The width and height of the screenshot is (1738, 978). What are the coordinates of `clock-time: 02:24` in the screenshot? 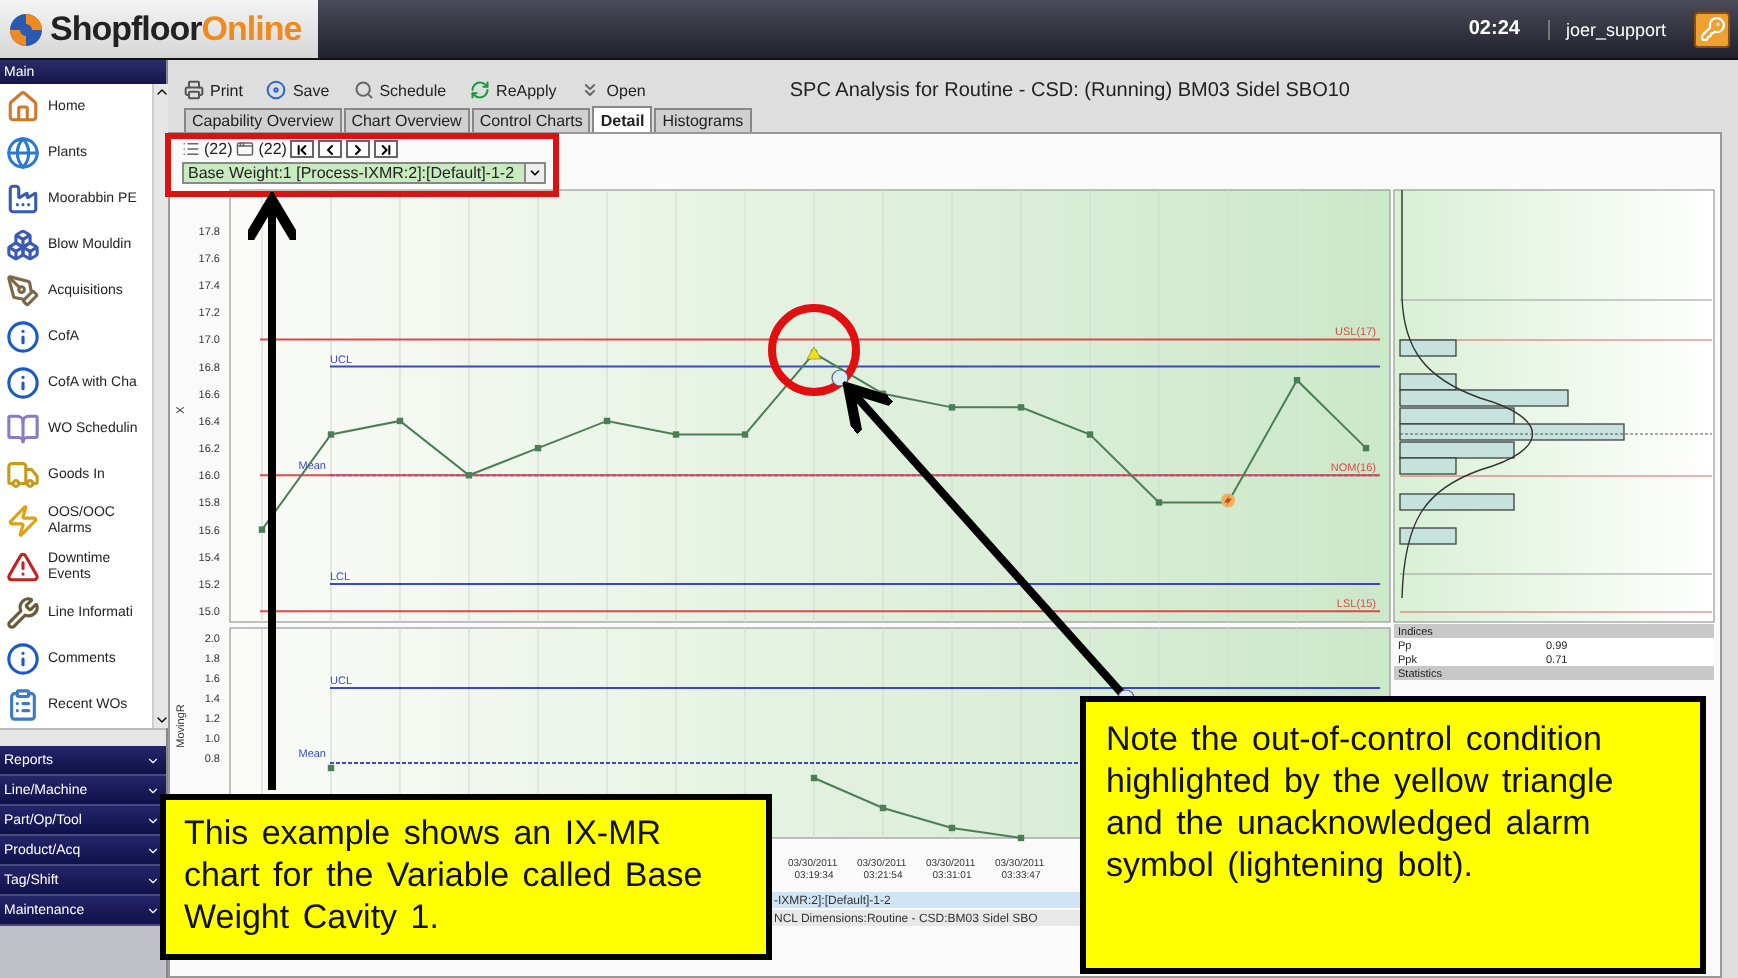 It's located at (1494, 29).